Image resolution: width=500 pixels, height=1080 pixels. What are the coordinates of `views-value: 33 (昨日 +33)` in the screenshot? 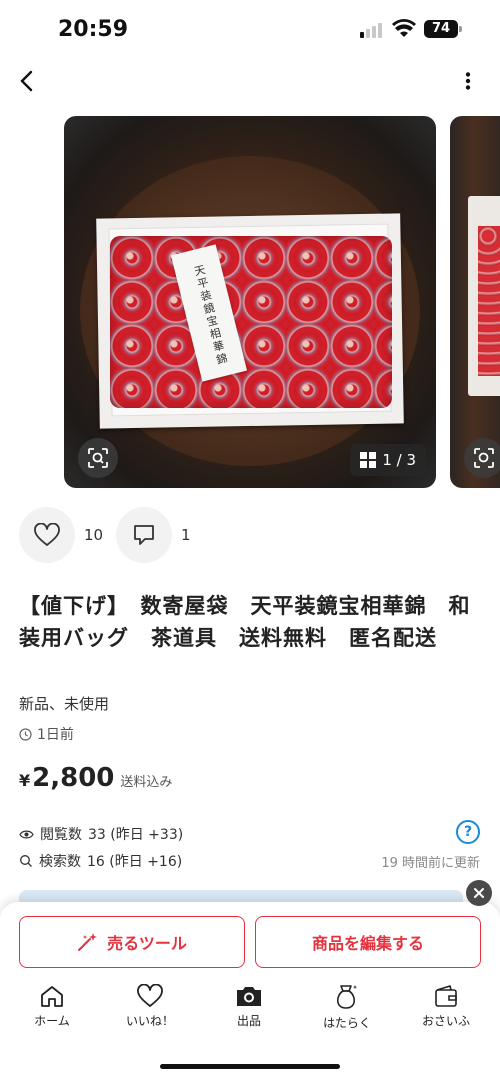 It's located at (136, 835).